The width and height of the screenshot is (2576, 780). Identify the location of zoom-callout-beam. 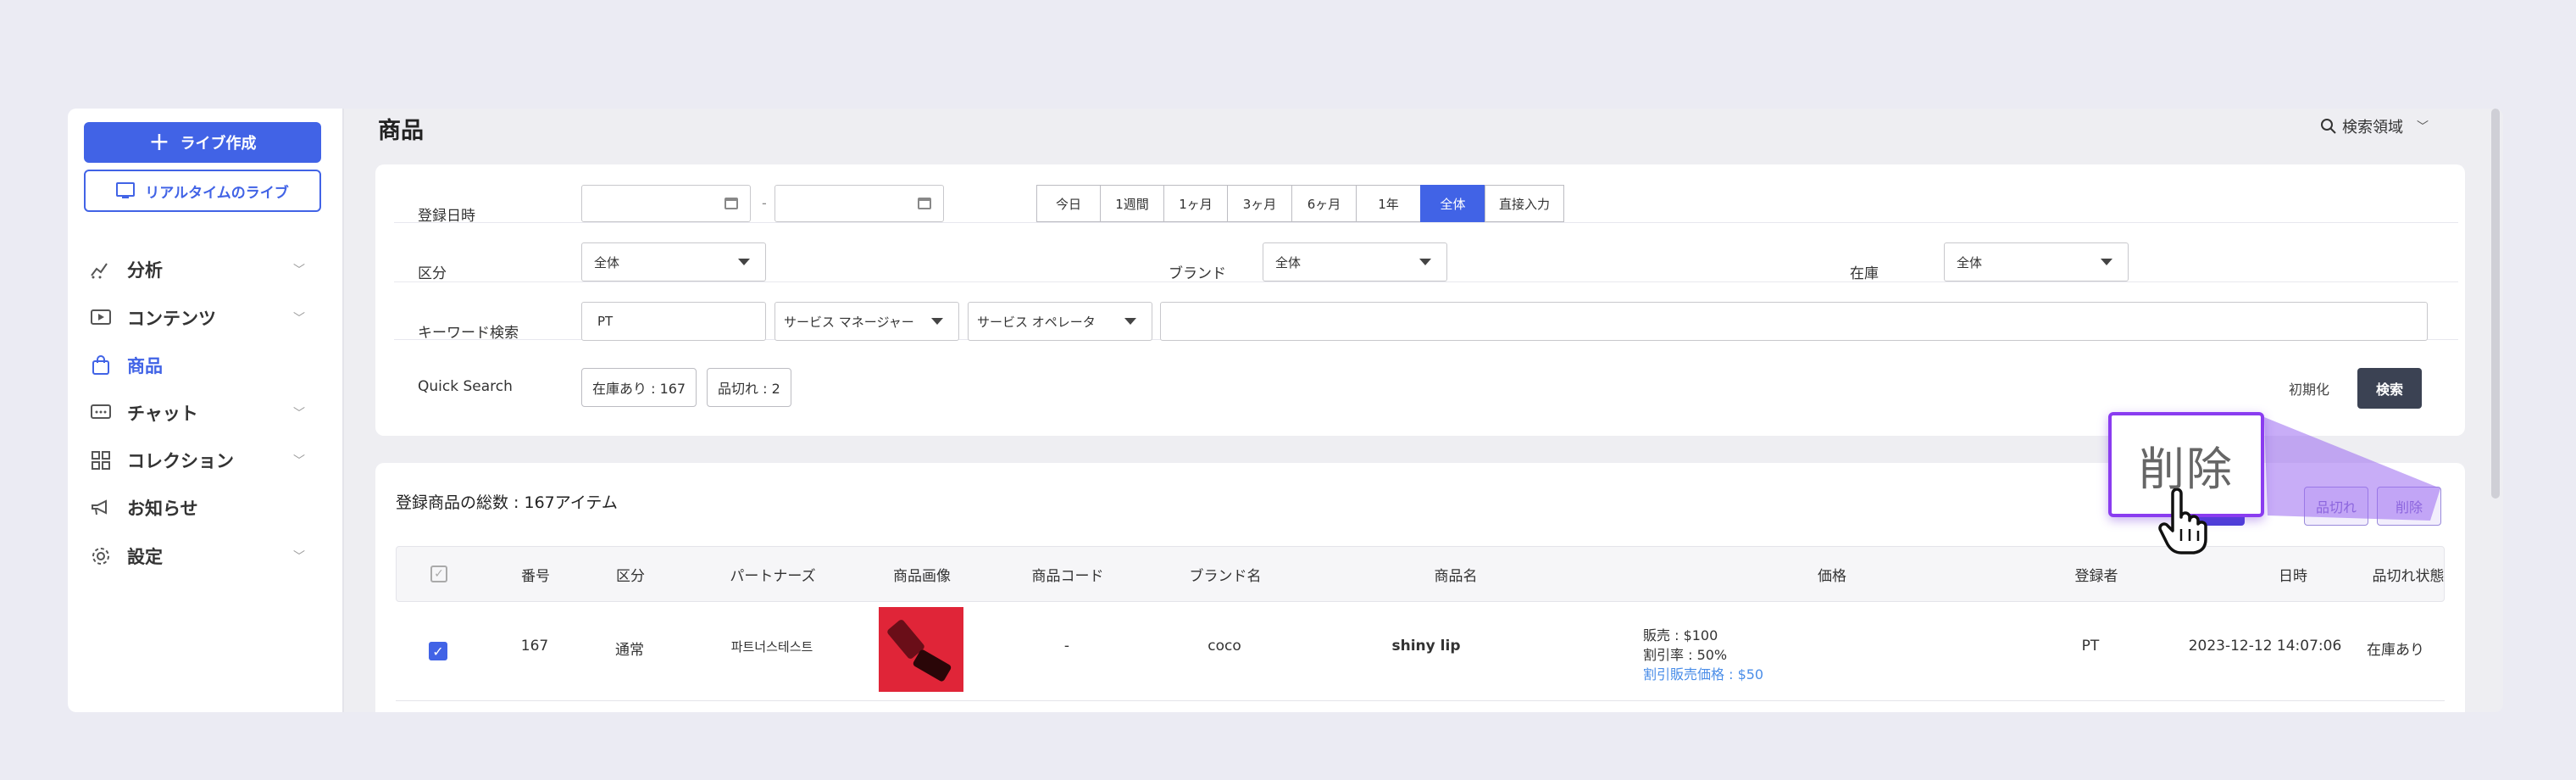
(2352, 469).